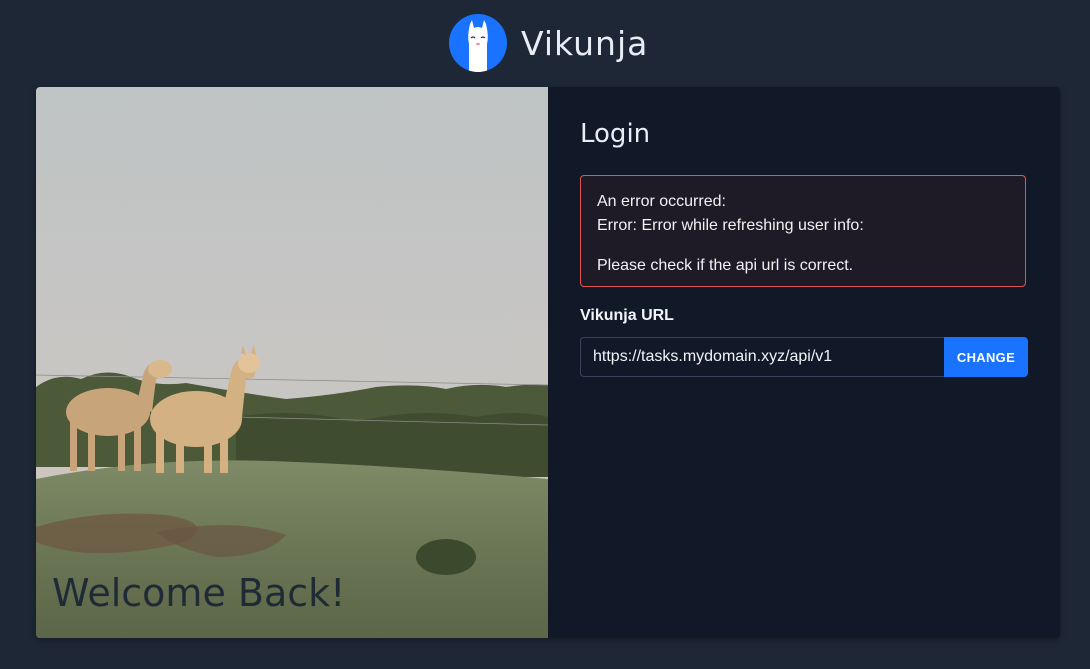 This screenshot has width=1090, height=669. I want to click on vikunja-url-input, so click(762, 357).